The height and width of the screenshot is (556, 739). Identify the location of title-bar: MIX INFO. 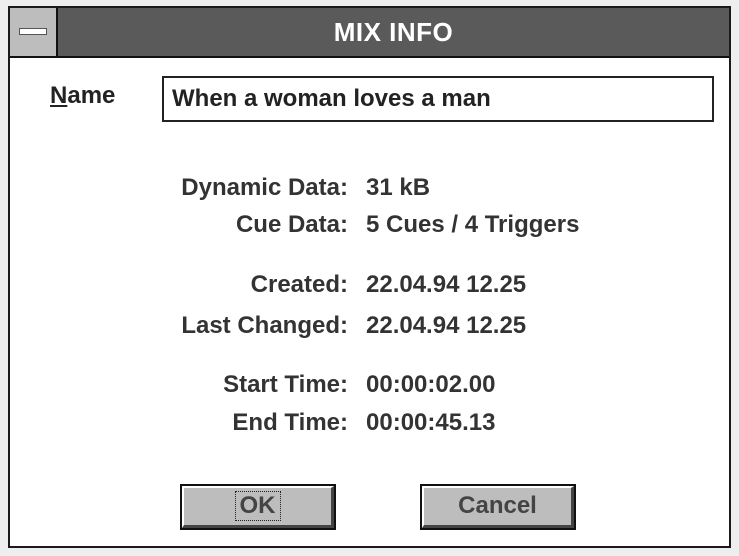
(369, 33).